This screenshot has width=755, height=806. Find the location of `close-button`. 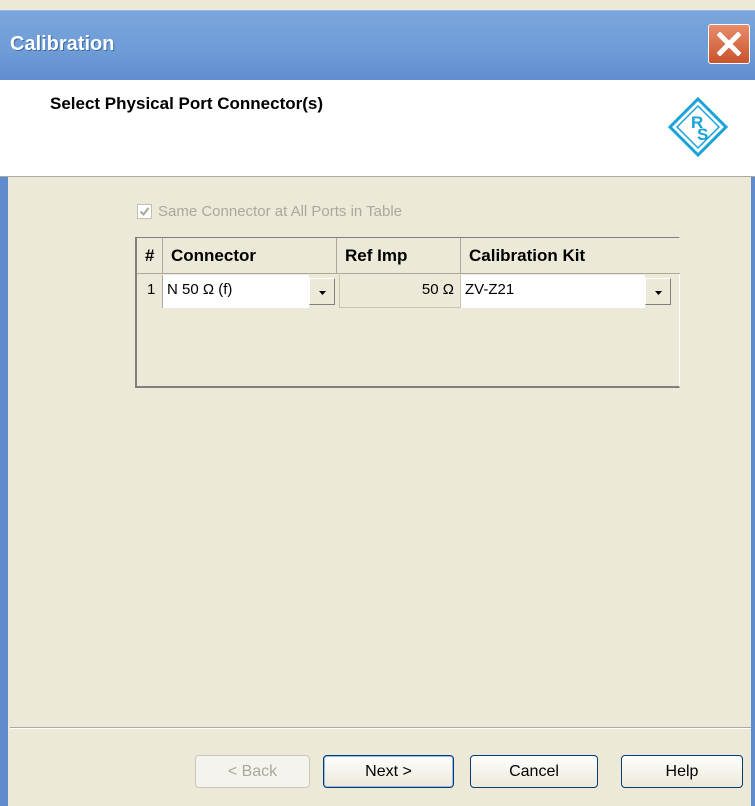

close-button is located at coordinates (729, 44).